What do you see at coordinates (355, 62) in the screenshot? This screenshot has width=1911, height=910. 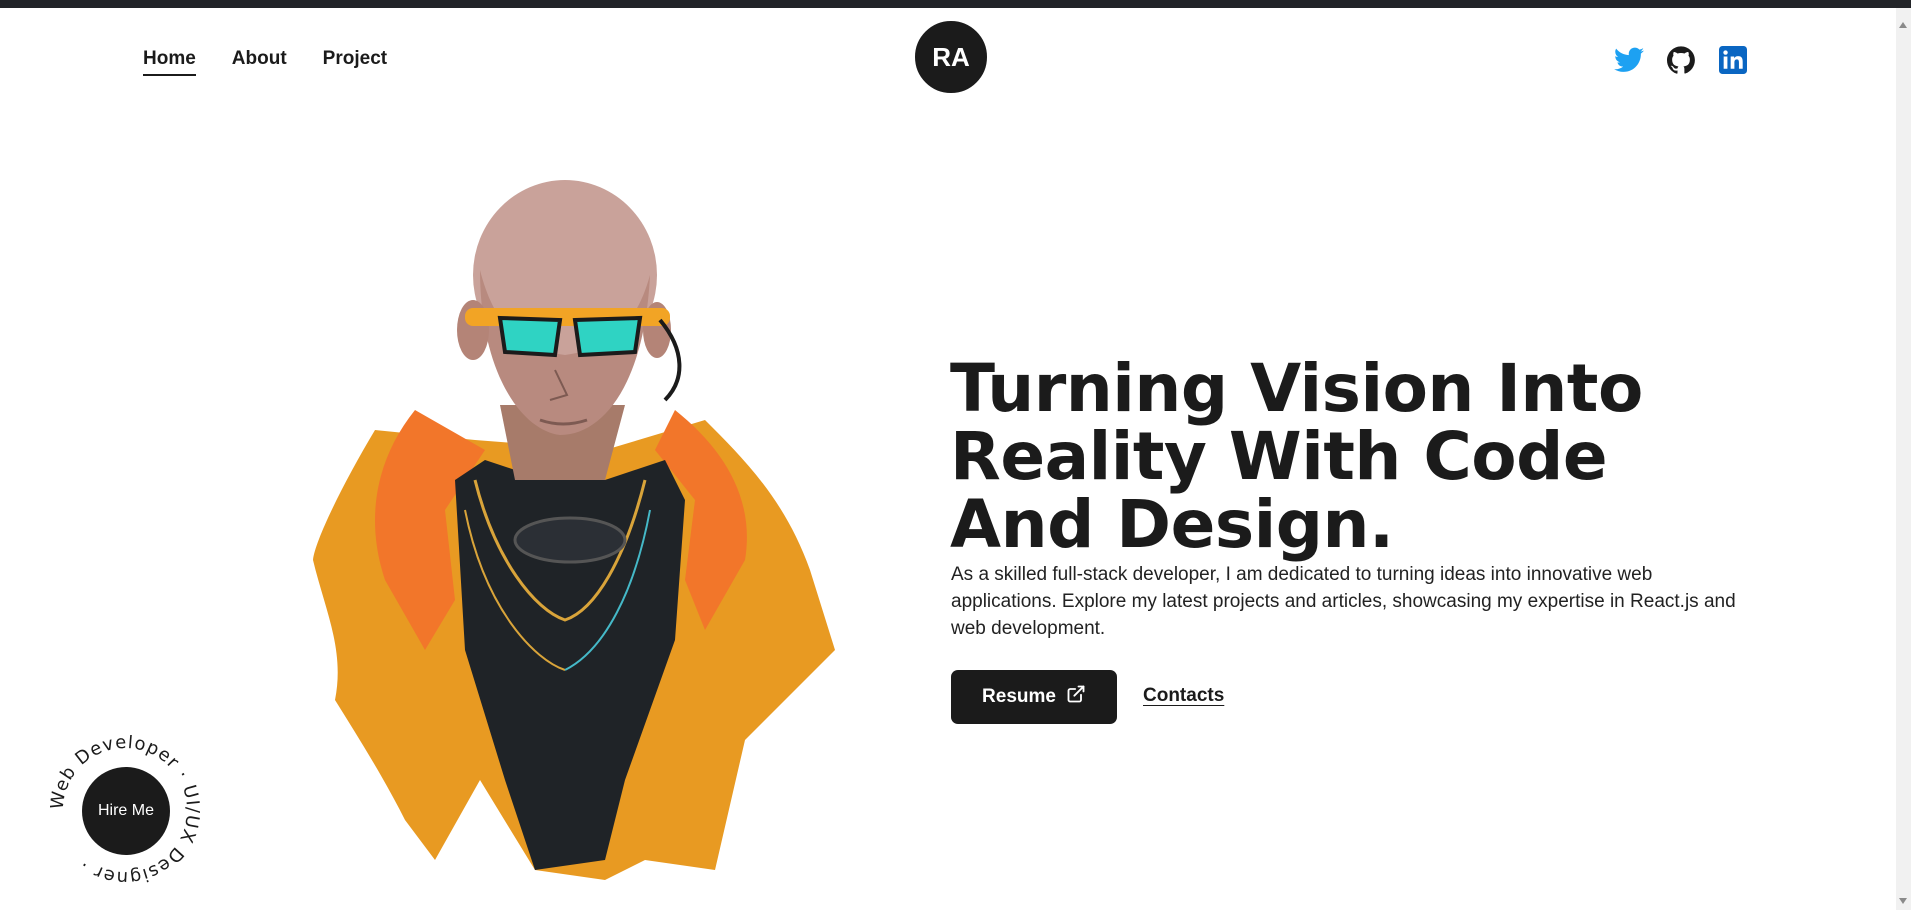 I see `nav-project-link: Project` at bounding box center [355, 62].